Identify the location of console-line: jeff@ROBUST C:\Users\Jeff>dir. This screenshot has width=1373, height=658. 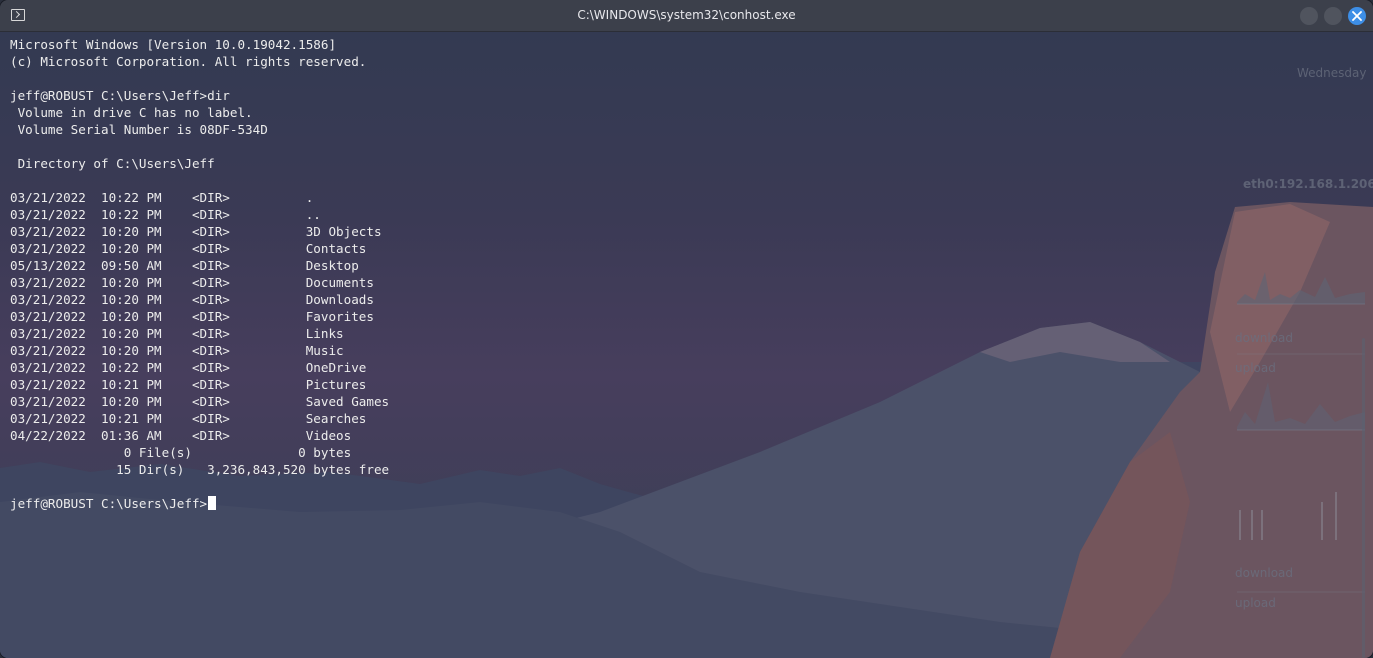
(120, 95).